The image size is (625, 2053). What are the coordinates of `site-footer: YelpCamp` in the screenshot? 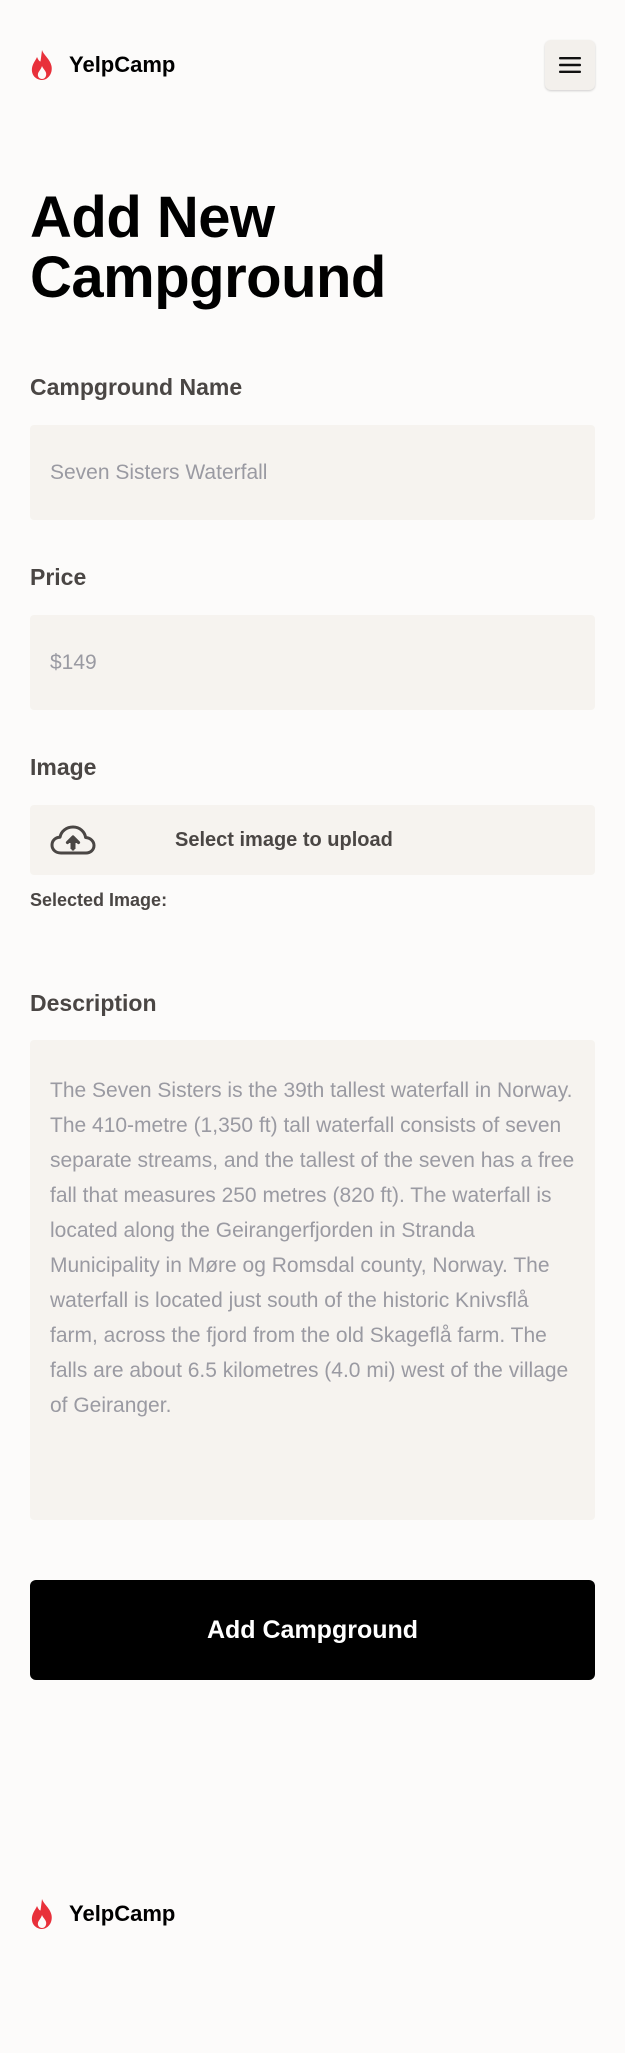 It's located at (102, 1914).